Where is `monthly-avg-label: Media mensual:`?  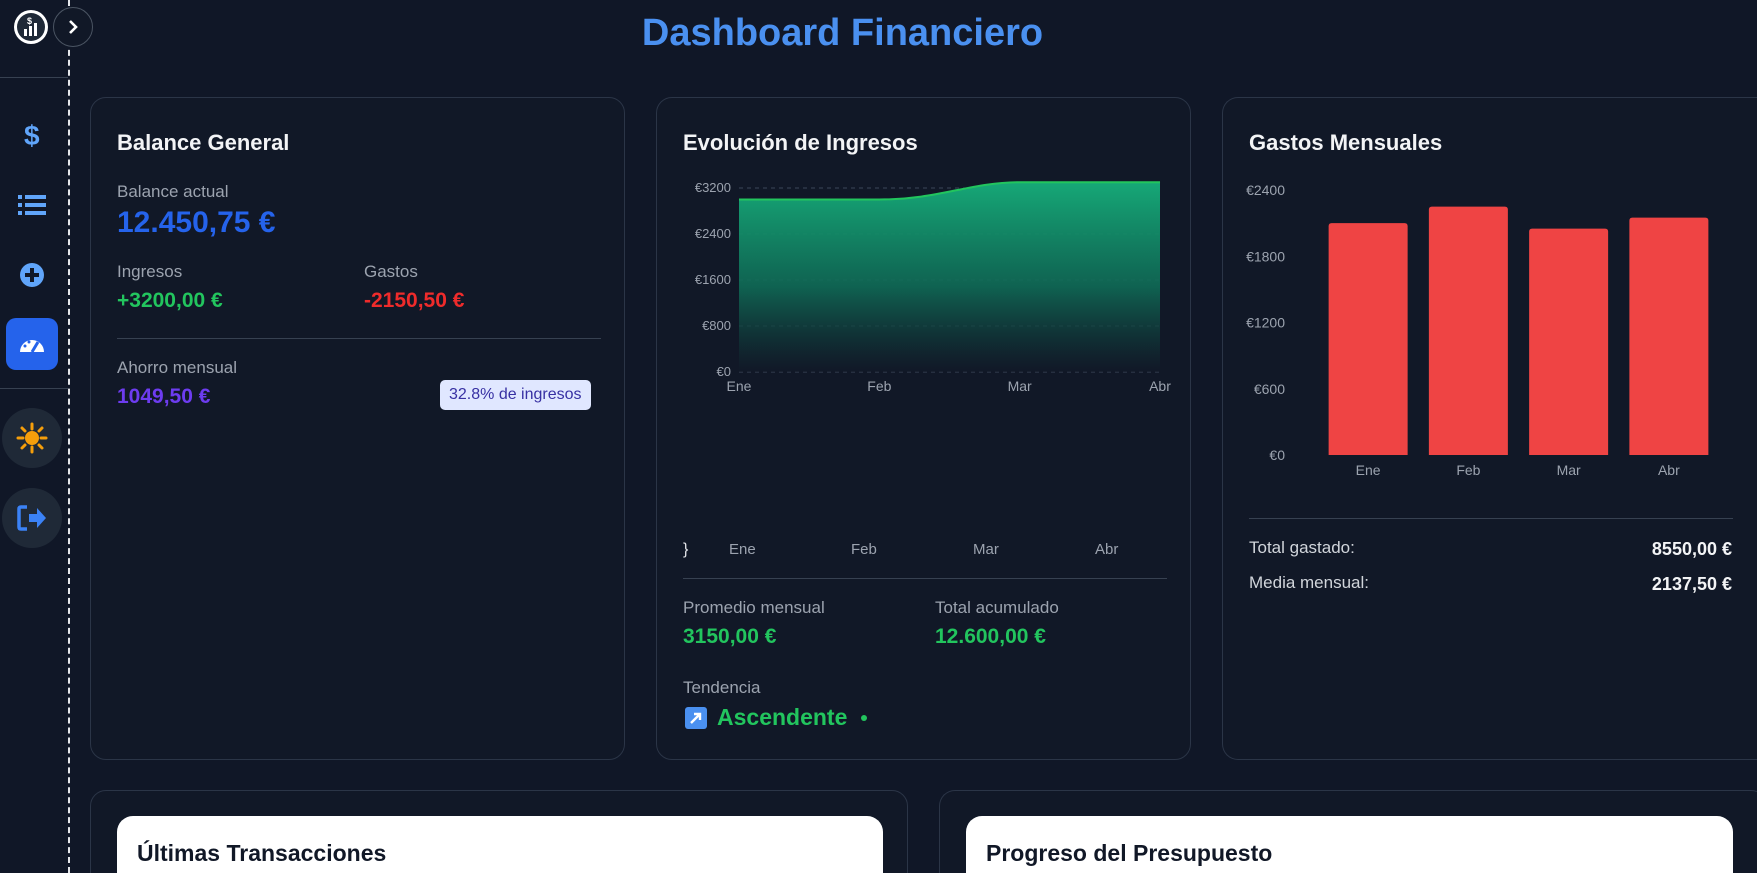
monthly-avg-label: Media mensual: is located at coordinates (1309, 582).